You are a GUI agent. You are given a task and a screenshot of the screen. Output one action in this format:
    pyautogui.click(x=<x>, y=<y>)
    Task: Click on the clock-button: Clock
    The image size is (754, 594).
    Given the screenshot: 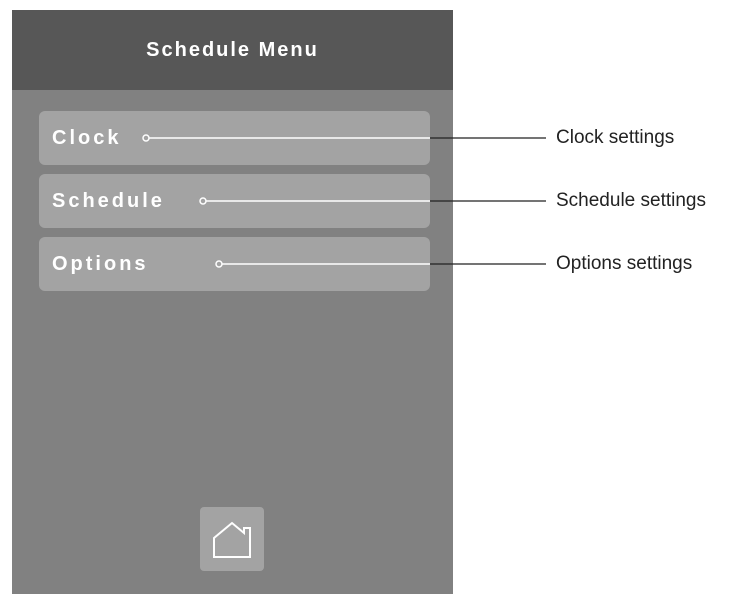 What is the action you would take?
    pyautogui.click(x=234, y=138)
    